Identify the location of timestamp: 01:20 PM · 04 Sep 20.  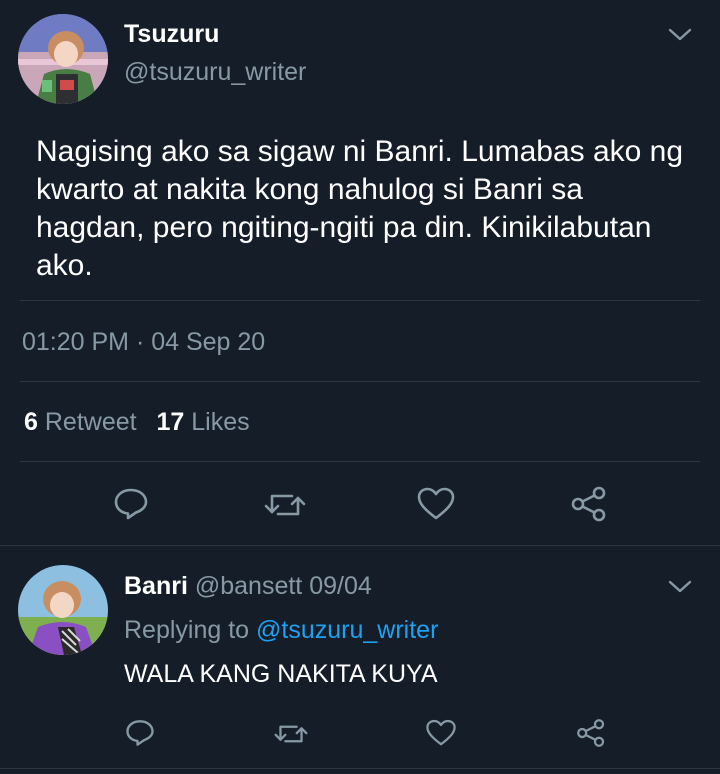
(143, 342).